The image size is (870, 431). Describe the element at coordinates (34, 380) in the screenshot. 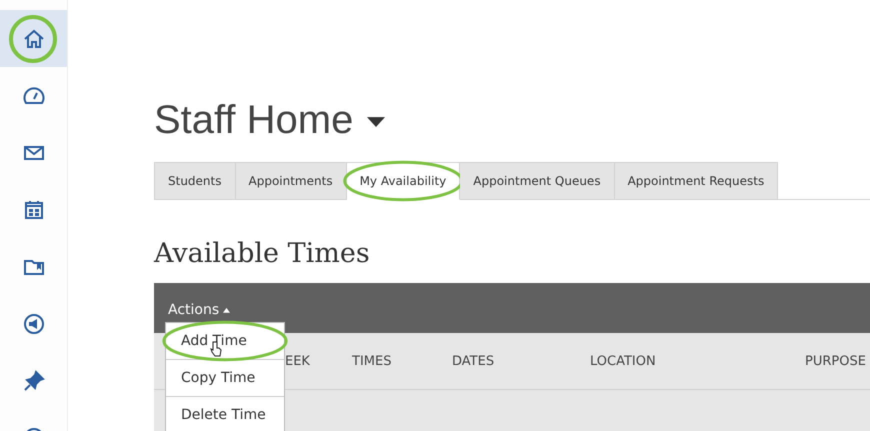

I see `pushpin-icon` at that location.